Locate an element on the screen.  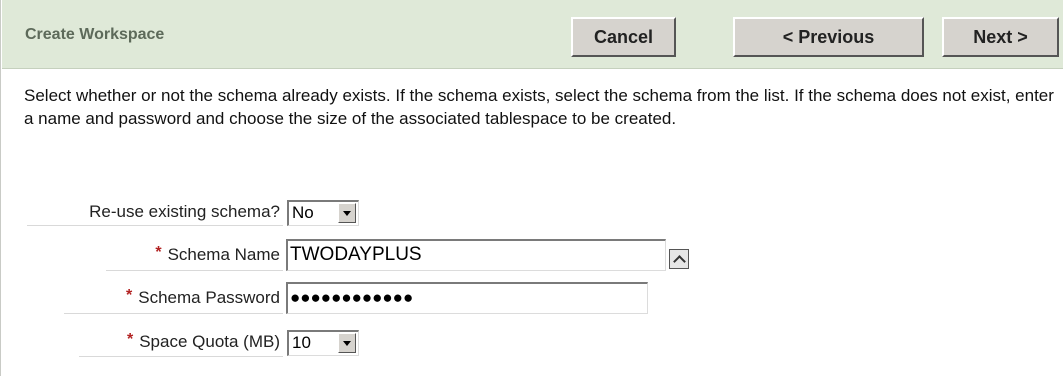
schema-name-input: TWODAYPLUS is located at coordinates (476, 255).